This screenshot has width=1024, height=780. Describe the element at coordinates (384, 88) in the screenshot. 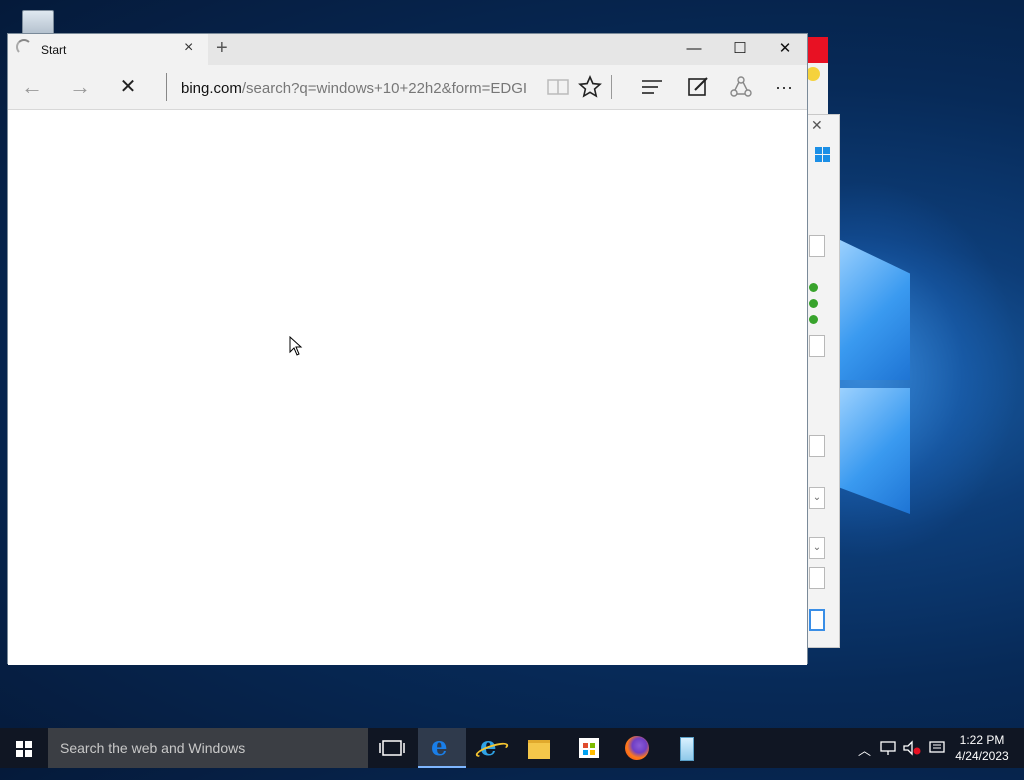

I see `address-path: /search?q=windows+10+22h2&form=EDGI` at that location.